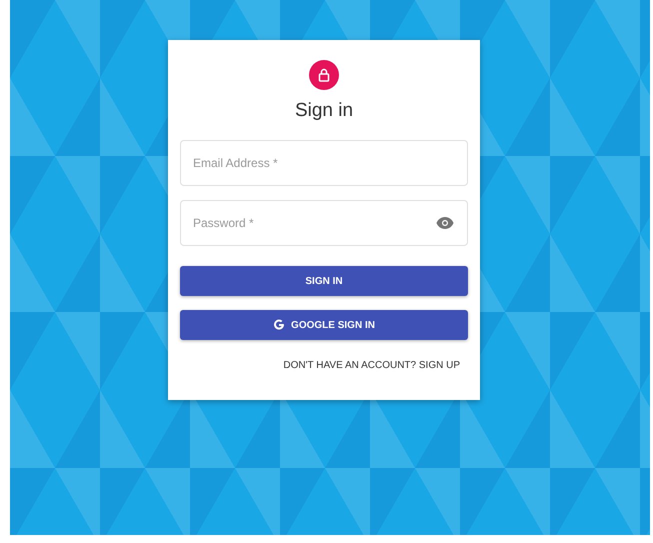 This screenshot has width=653, height=543. What do you see at coordinates (324, 223) in the screenshot?
I see `password-field: Password *` at bounding box center [324, 223].